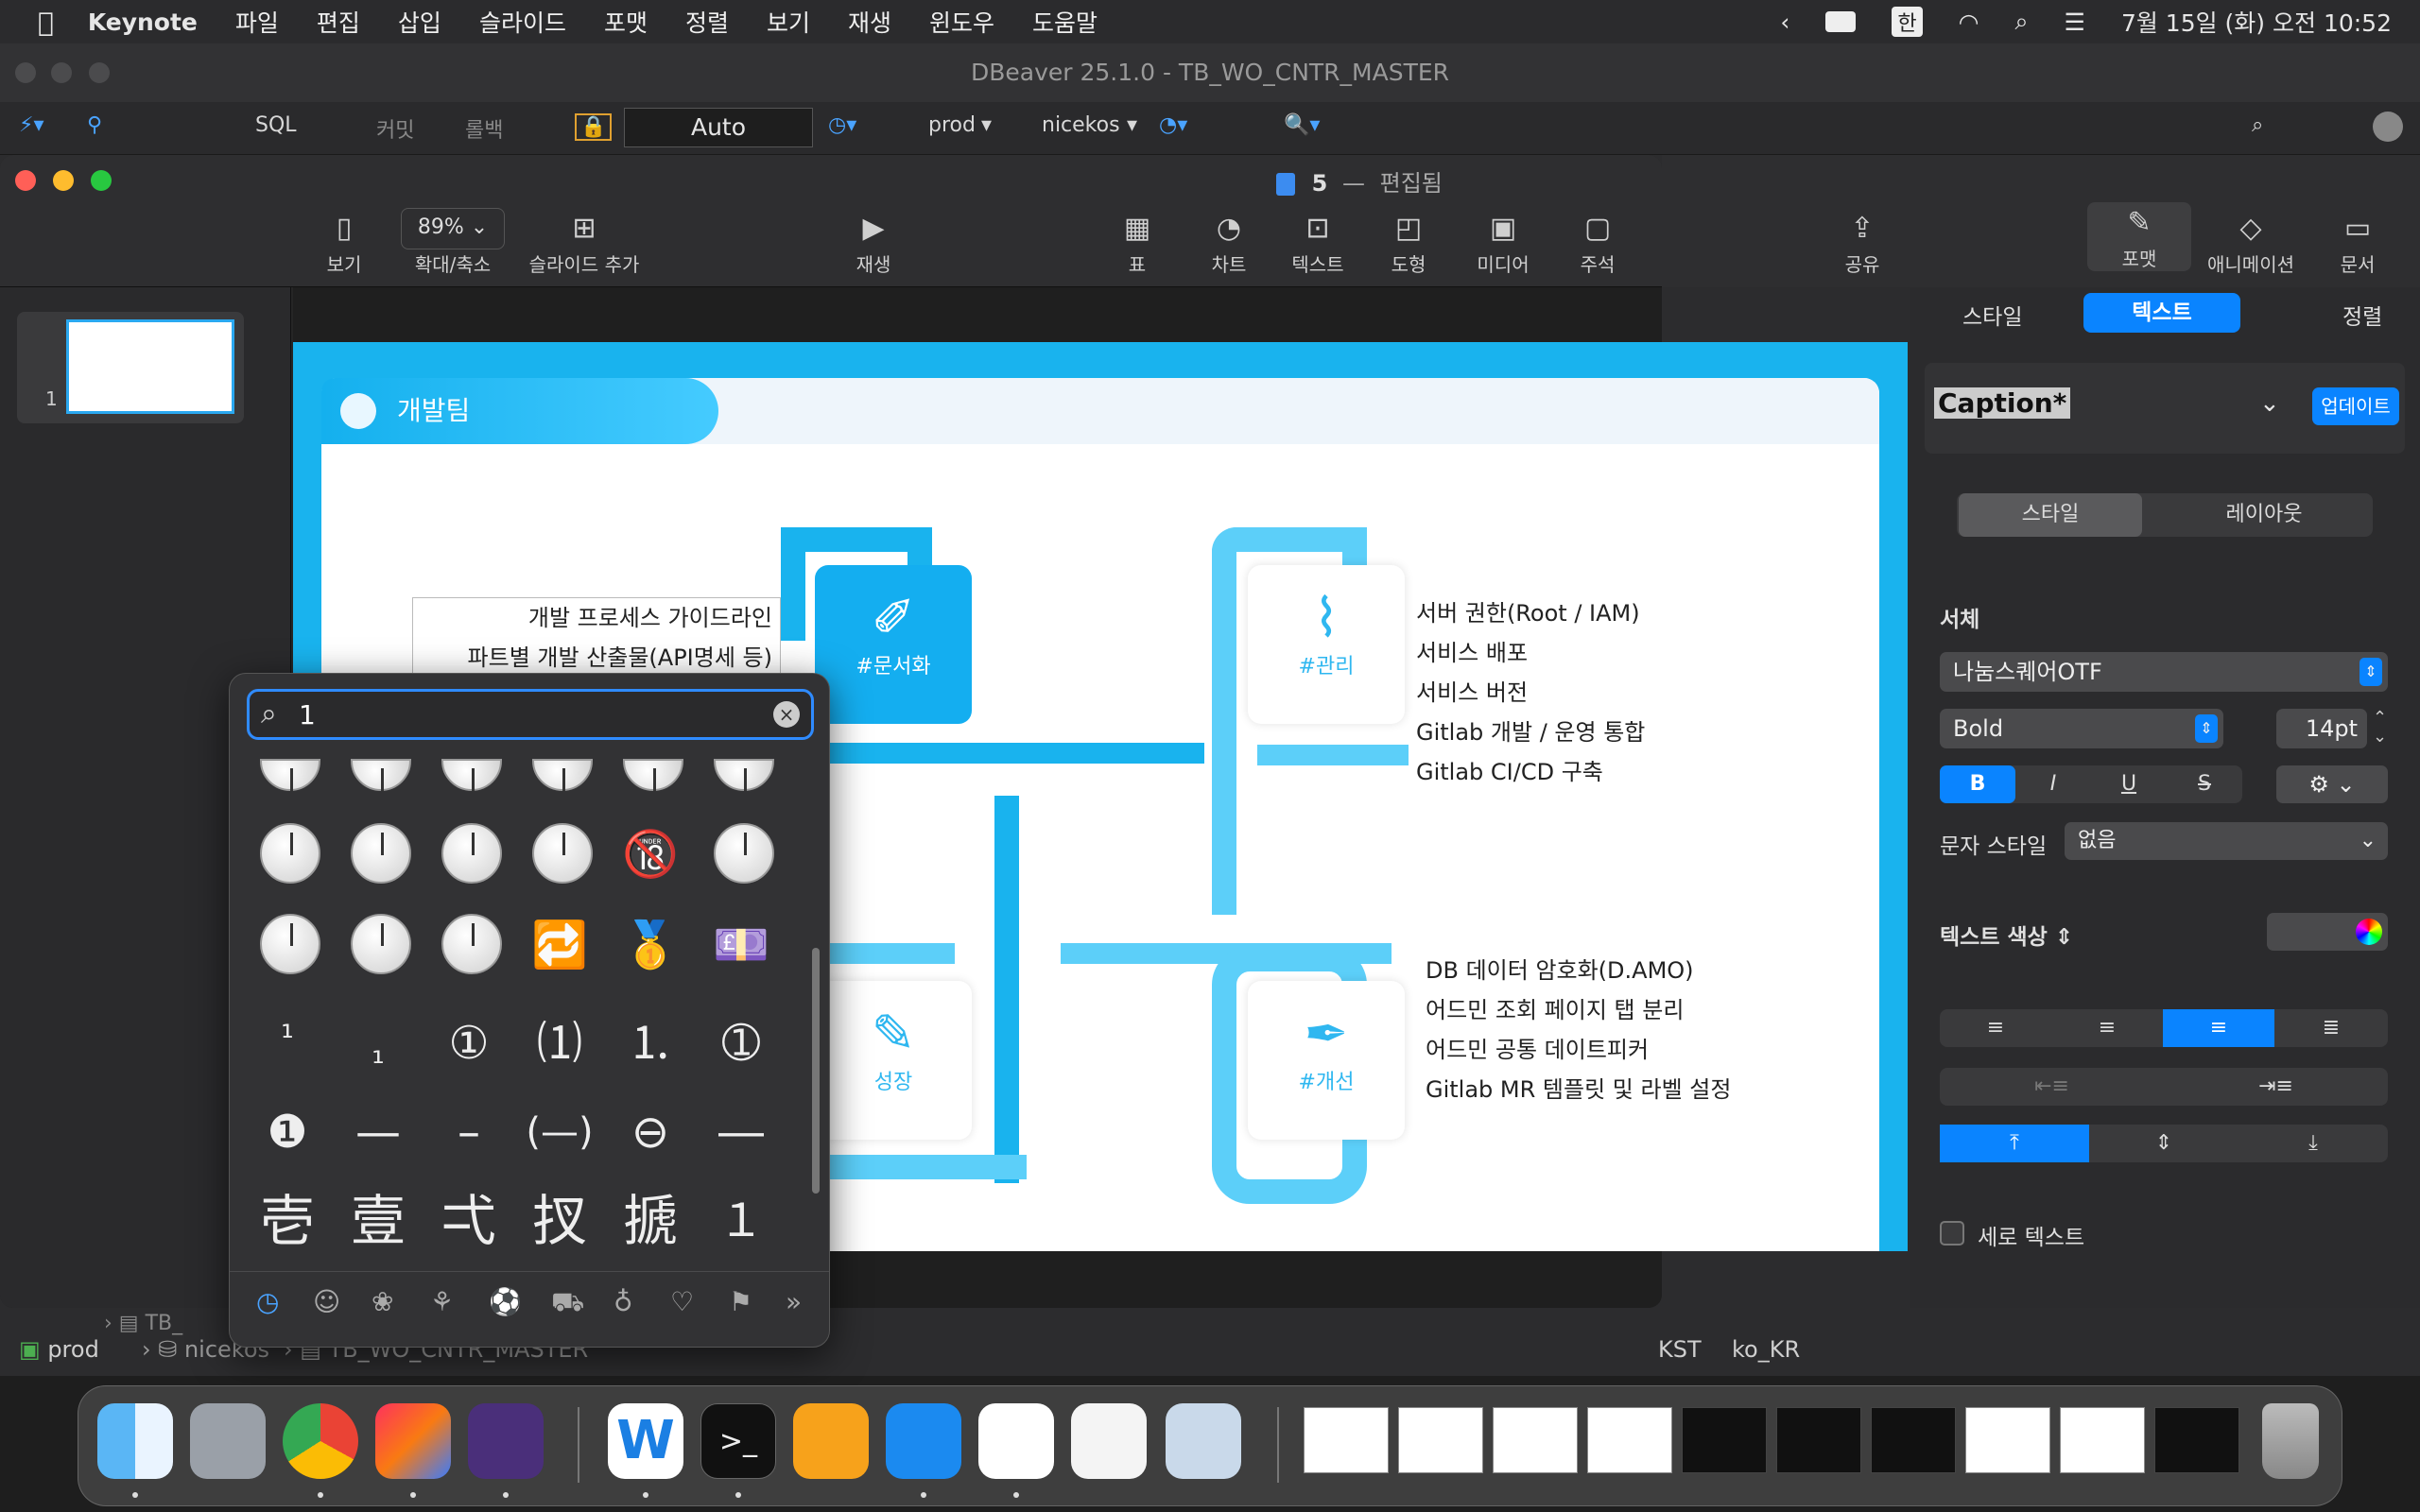  What do you see at coordinates (2129, 784) in the screenshot?
I see `underline-button: U` at bounding box center [2129, 784].